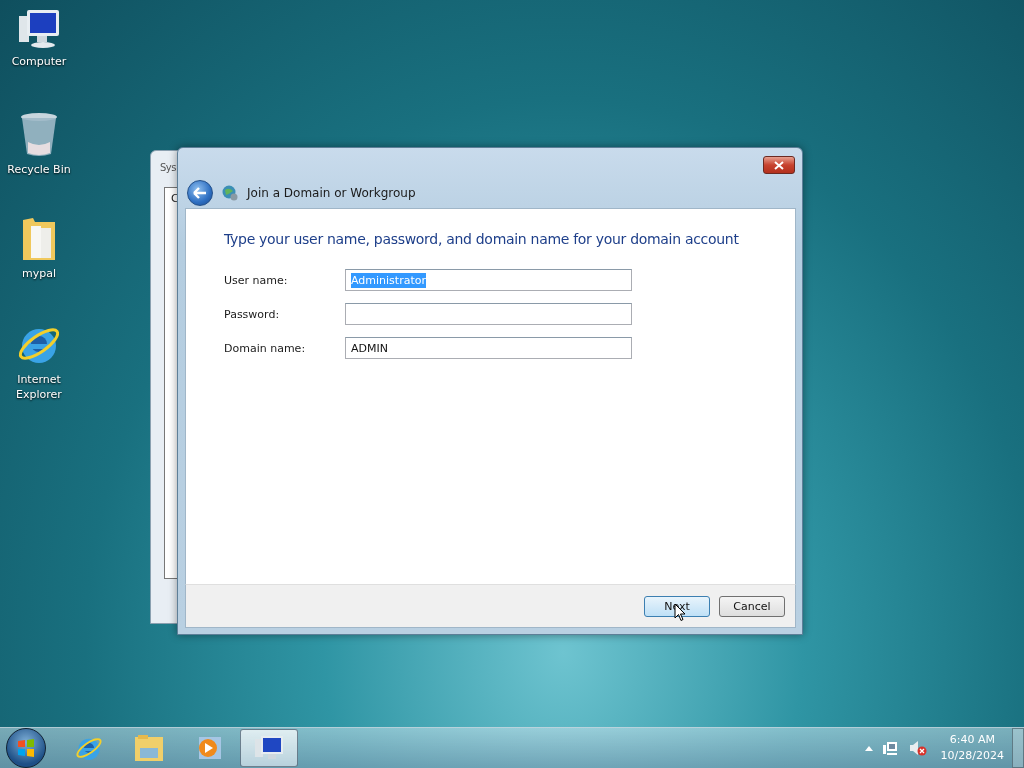  Describe the element at coordinates (168, 167) in the screenshot. I see `window-title: Sys` at that location.